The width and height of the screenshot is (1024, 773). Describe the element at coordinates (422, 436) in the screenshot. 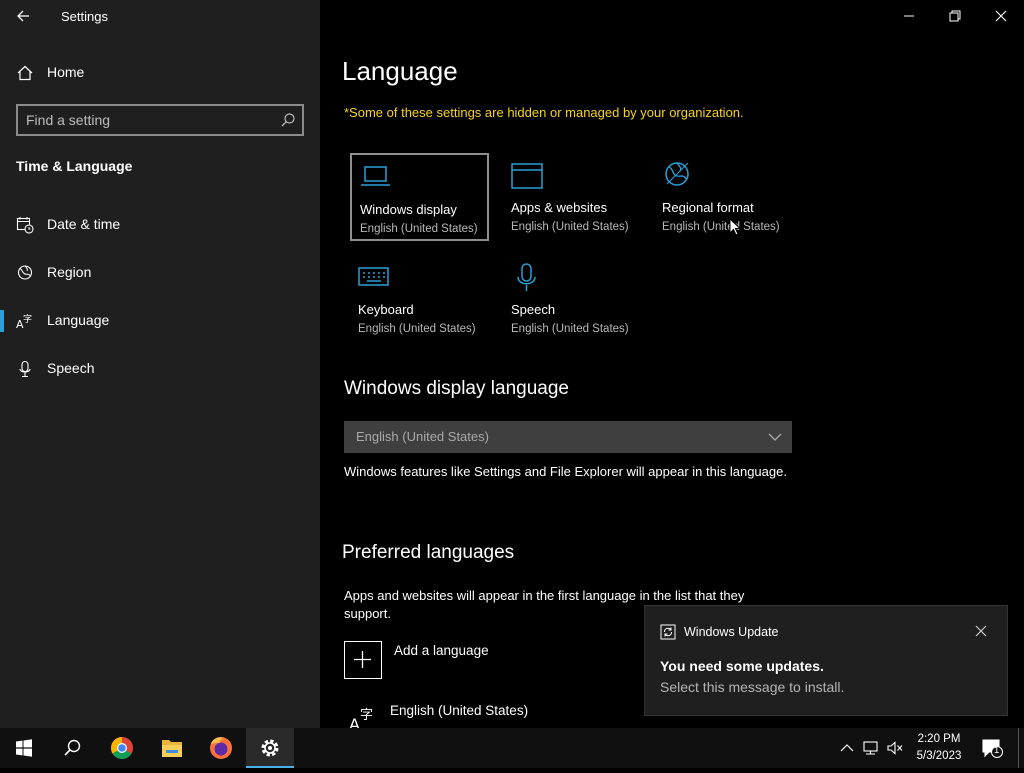

I see `dropdown-value: English (United States)` at that location.